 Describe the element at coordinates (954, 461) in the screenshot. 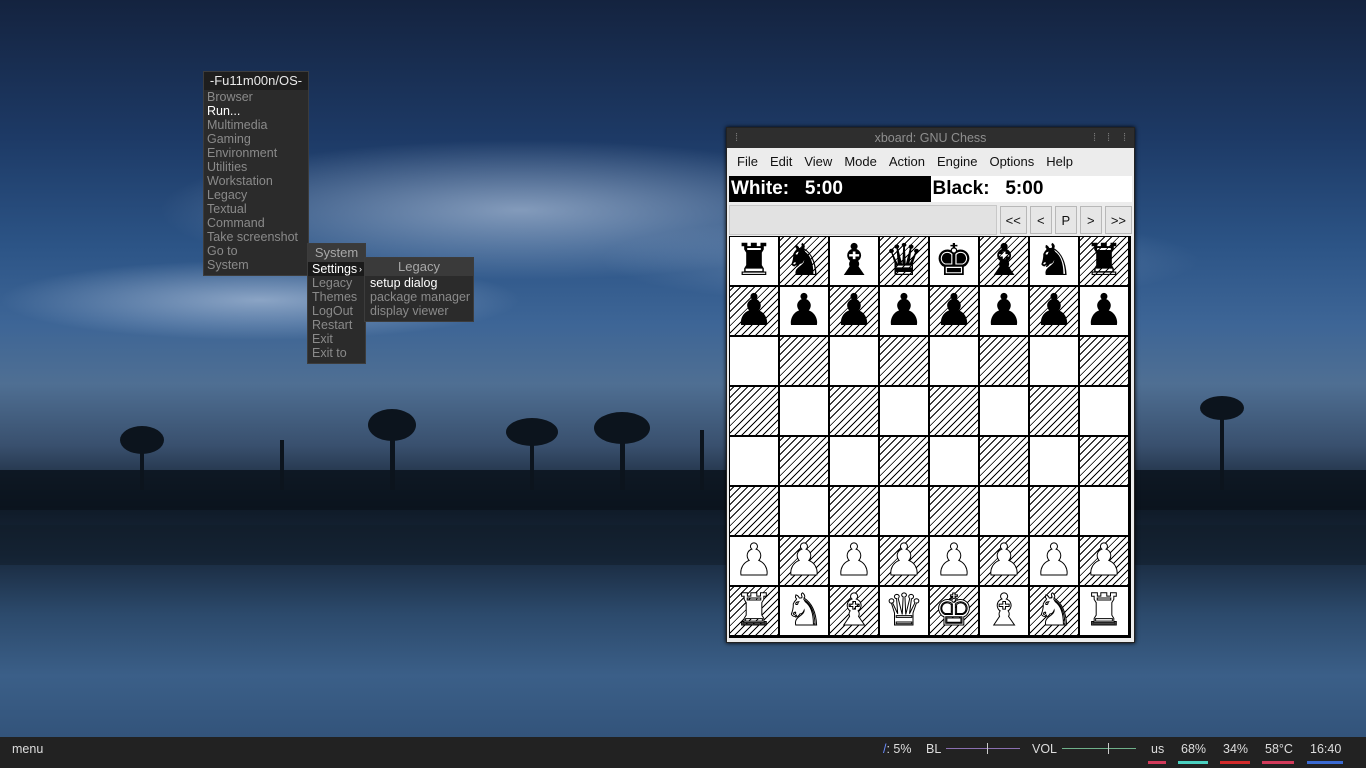

I see `square-e4` at that location.